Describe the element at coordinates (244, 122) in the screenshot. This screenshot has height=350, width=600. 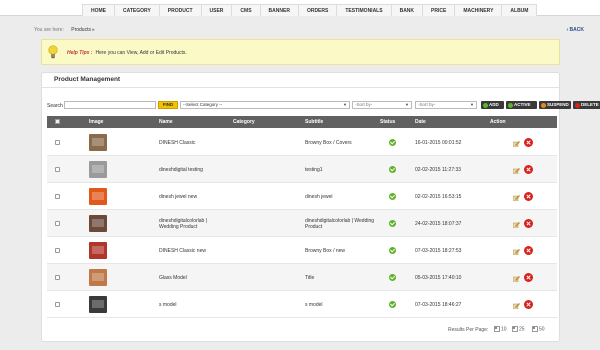
I see `col-category: Category` at that location.